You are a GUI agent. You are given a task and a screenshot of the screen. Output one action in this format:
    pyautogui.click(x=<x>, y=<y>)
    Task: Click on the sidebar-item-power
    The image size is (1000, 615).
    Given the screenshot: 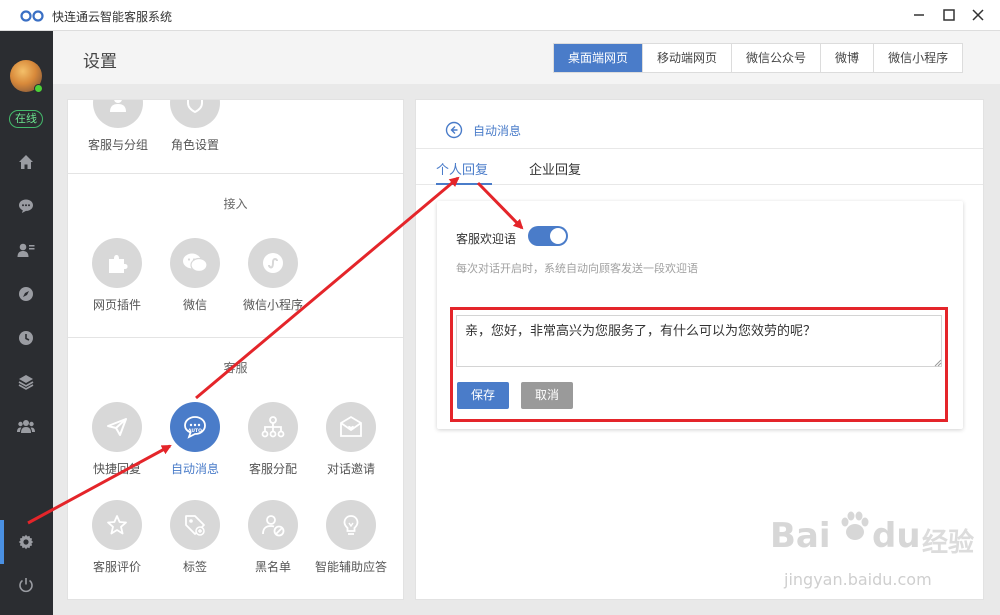 What is the action you would take?
    pyautogui.click(x=26, y=585)
    